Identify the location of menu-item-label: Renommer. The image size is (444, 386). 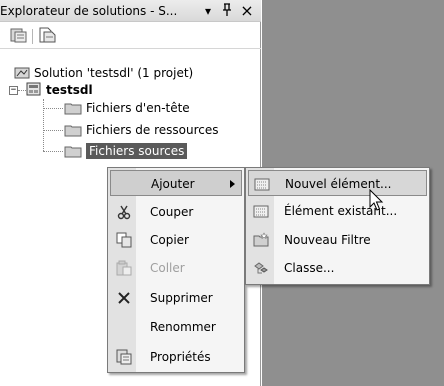
(183, 327).